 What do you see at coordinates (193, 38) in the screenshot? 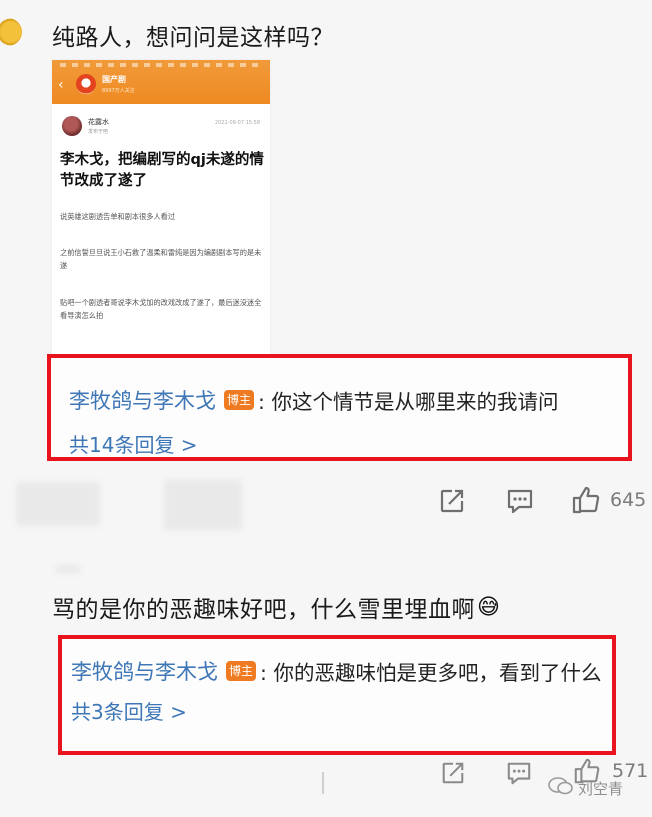
I see `comment-text: 纯路人，想问问是这样吗？` at bounding box center [193, 38].